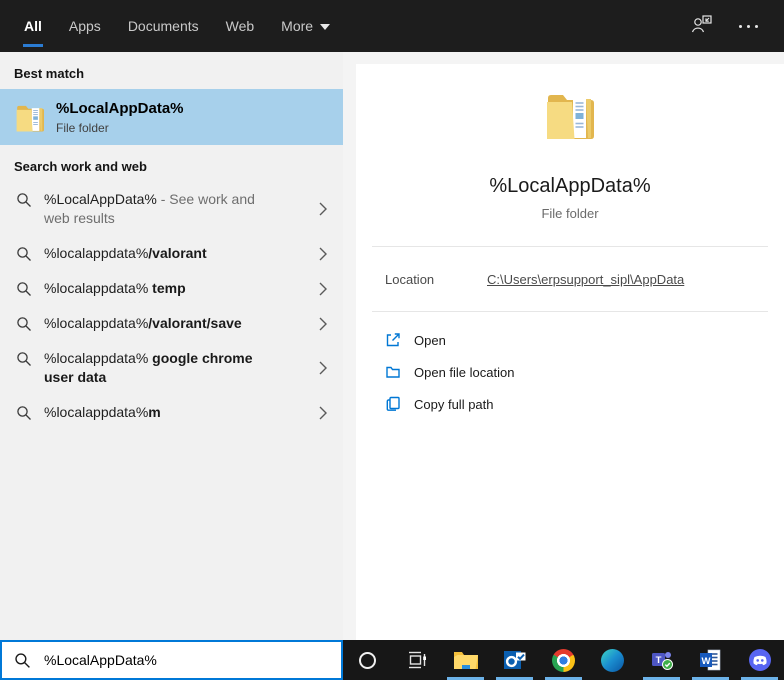 The width and height of the screenshot is (784, 680). What do you see at coordinates (393, 403) in the screenshot?
I see `copy-icon` at bounding box center [393, 403].